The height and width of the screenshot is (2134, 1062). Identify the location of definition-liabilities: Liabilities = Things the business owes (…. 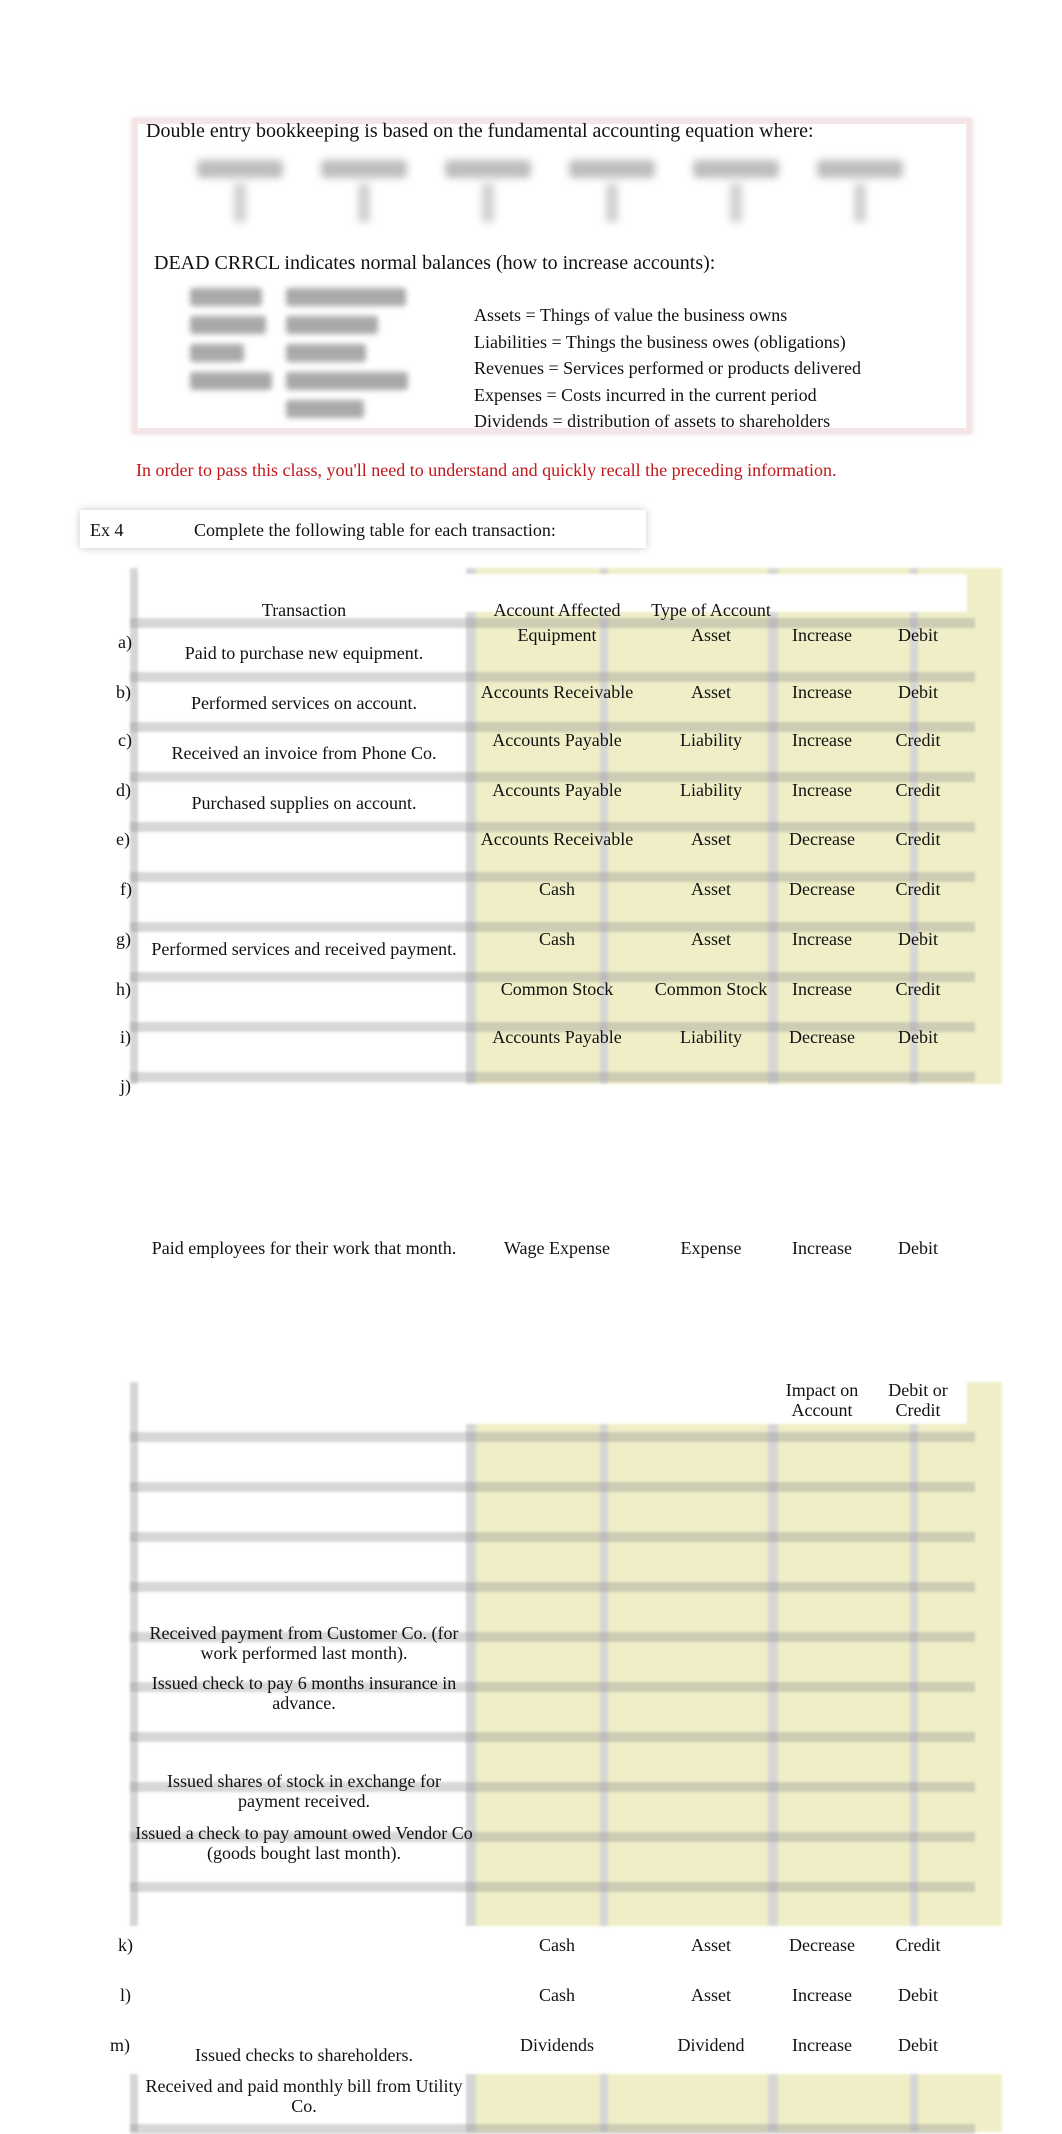
(660, 341).